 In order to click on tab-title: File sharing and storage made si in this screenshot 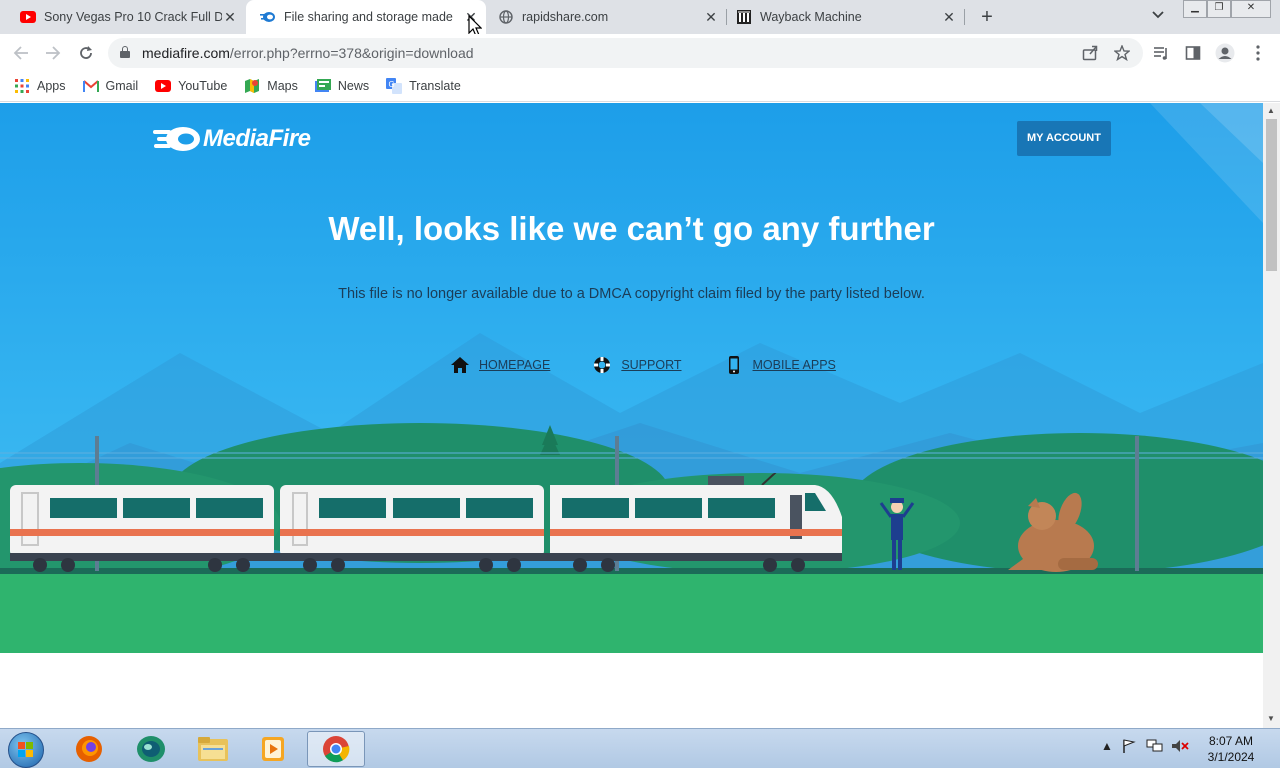, I will do `click(369, 17)`.